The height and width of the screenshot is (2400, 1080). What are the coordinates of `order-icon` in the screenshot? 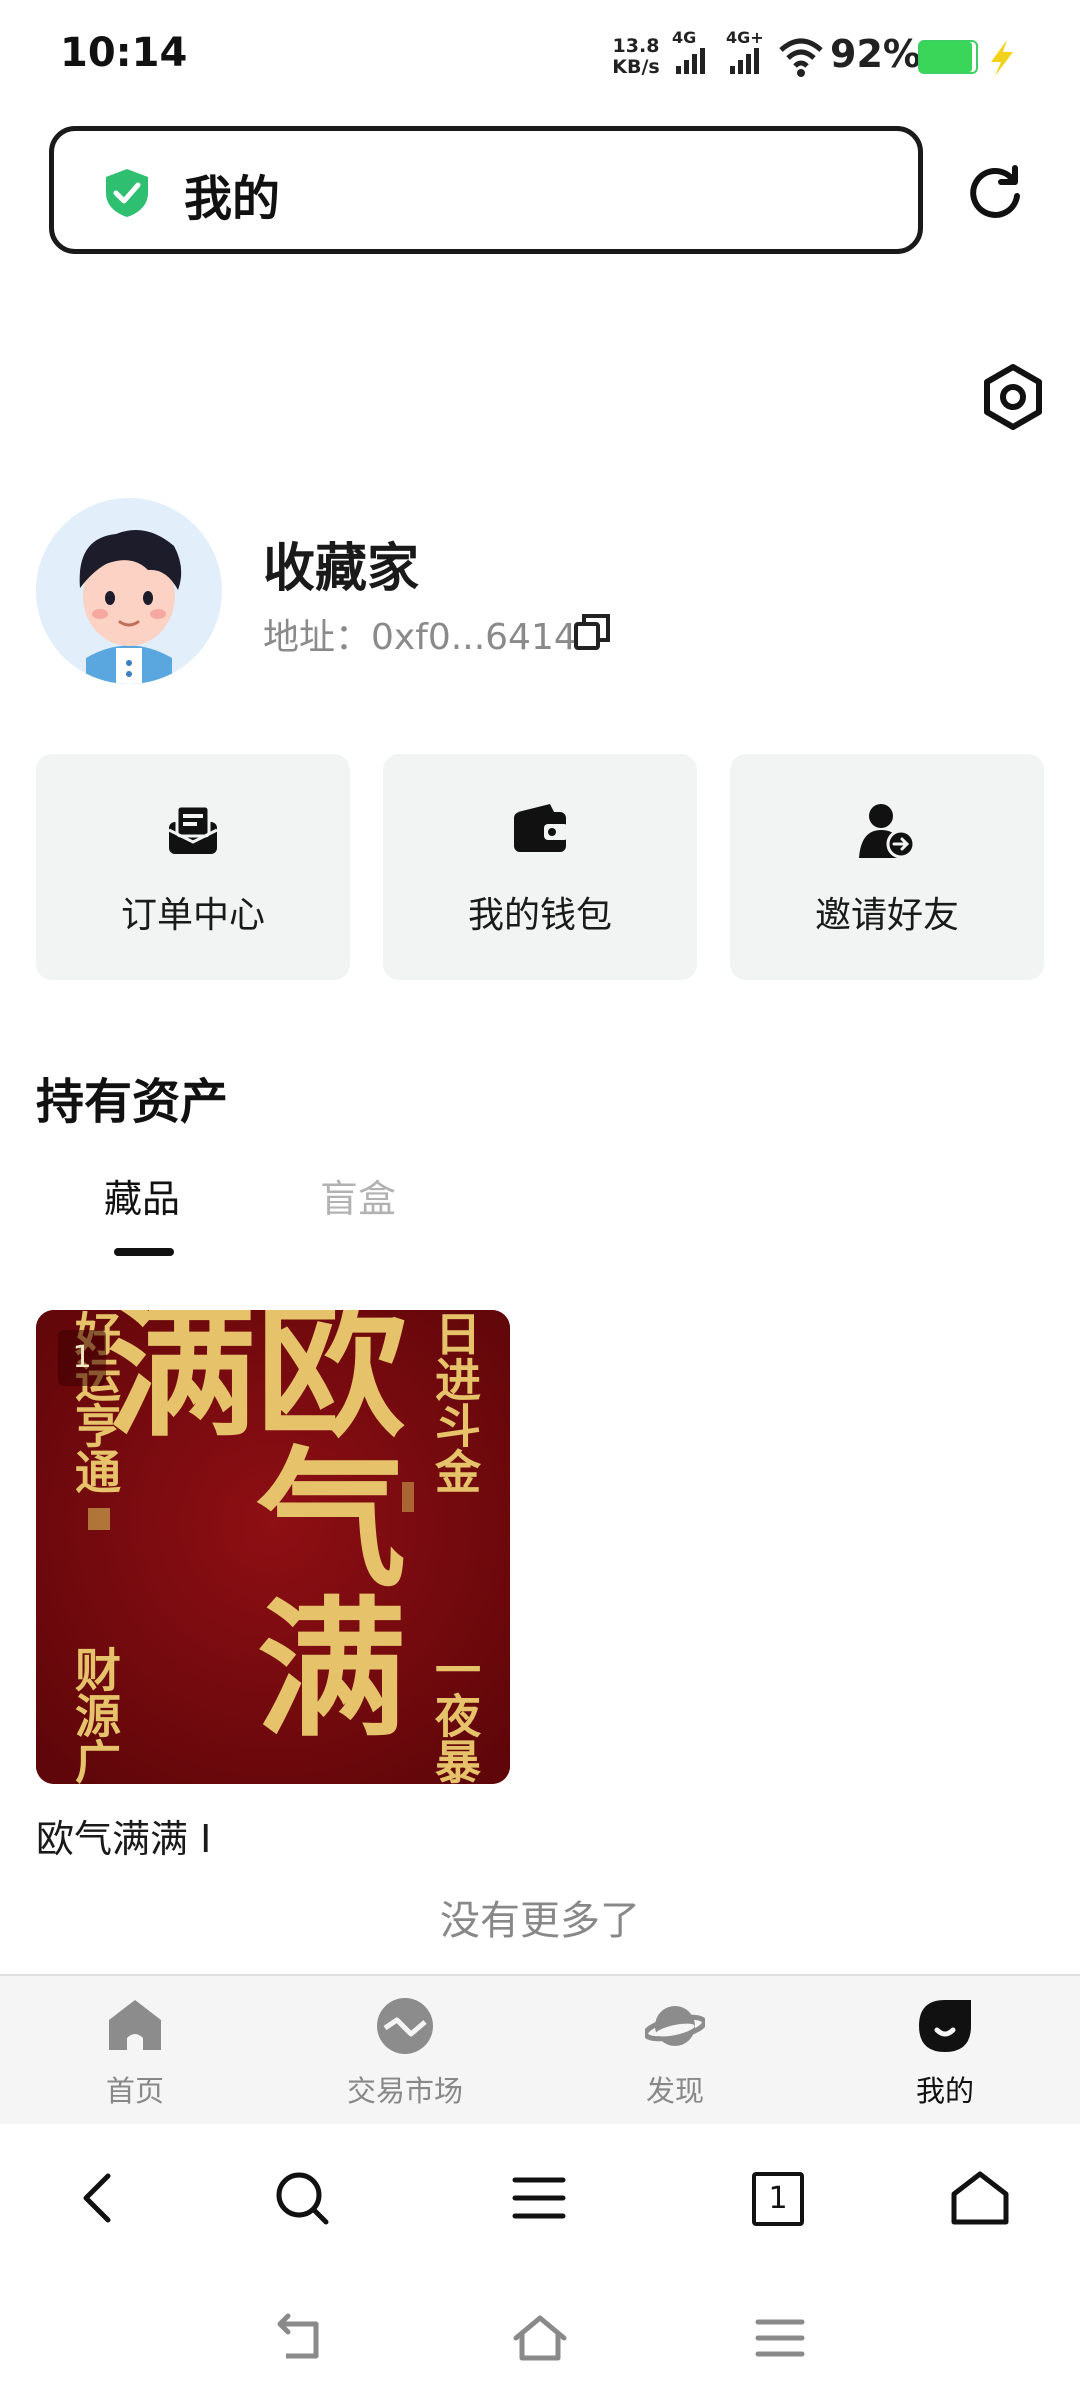 It's located at (193, 829).